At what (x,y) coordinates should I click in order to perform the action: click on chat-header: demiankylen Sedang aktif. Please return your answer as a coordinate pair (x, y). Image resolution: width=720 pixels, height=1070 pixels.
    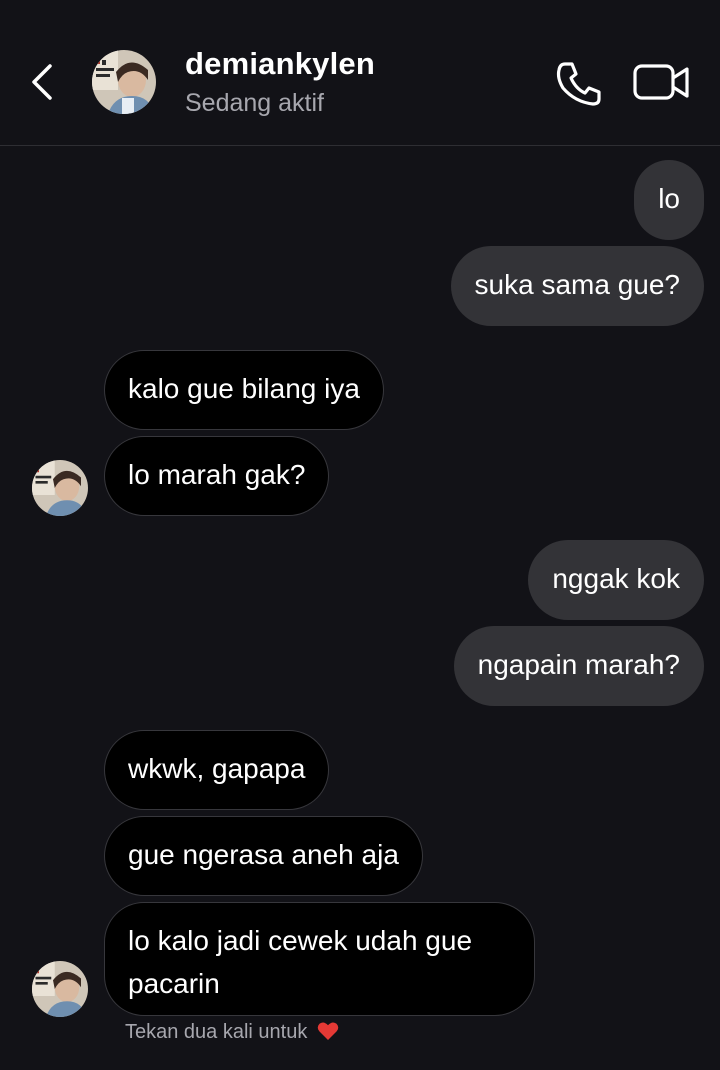
    Looking at the image, I should click on (360, 73).